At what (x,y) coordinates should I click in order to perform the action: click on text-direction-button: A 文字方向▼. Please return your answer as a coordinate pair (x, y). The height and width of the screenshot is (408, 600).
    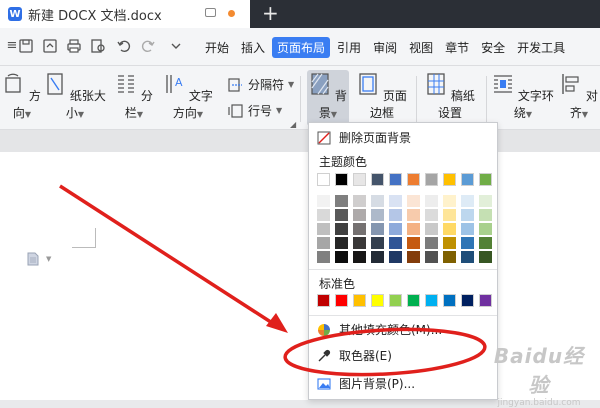
    Looking at the image, I should click on (188, 96).